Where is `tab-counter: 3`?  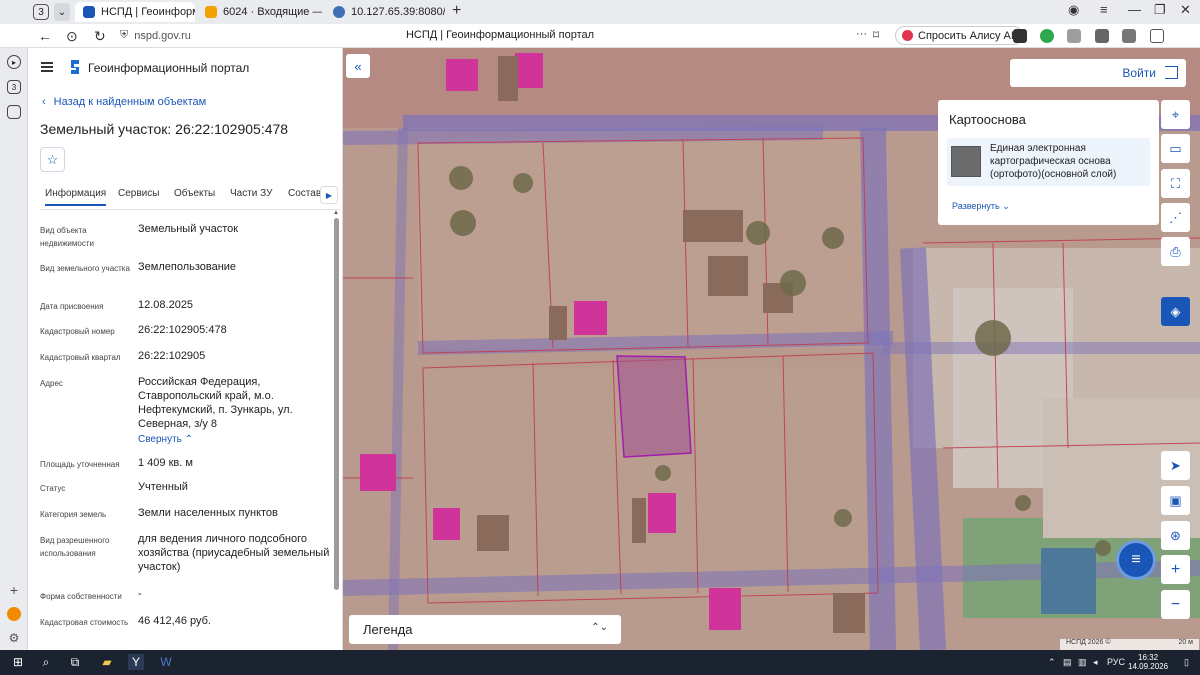 tab-counter: 3 is located at coordinates (41, 12).